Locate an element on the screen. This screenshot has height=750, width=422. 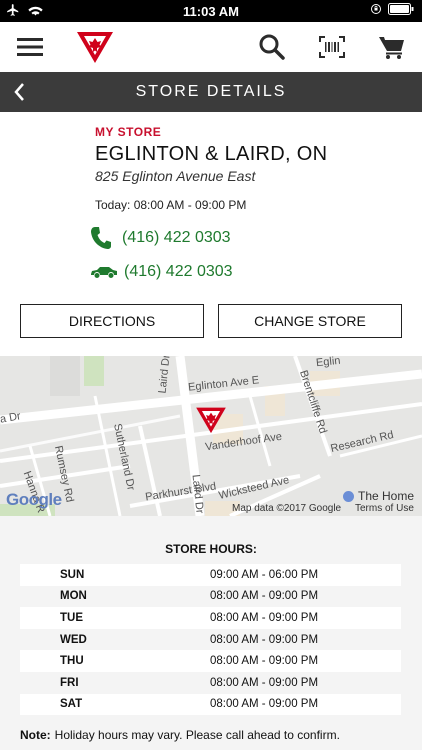
phone-number: (416) 422 0303 is located at coordinates (176, 237).